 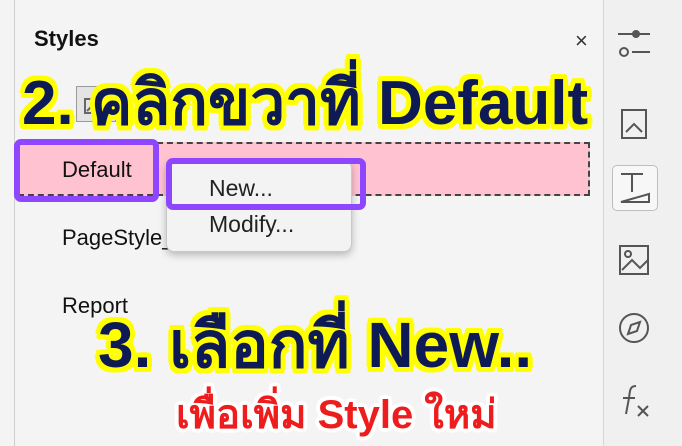 I want to click on functions-button, so click(x=634, y=400).